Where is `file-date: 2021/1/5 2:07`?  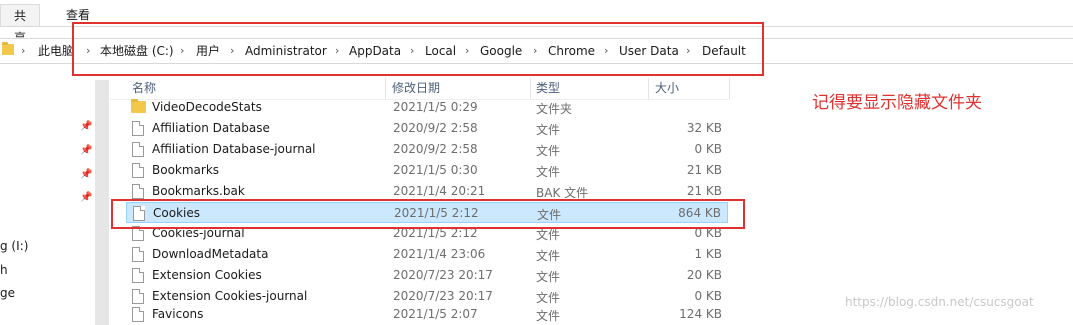
file-date: 2021/1/5 2:07 is located at coordinates (435, 314).